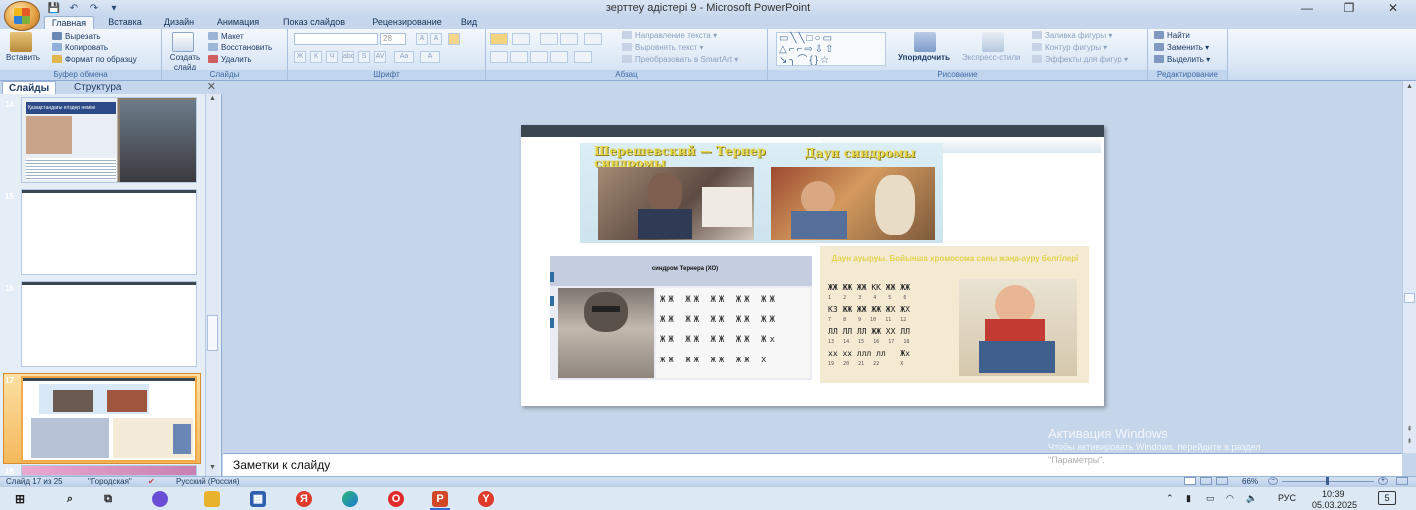 The image size is (1416, 510). Describe the element at coordinates (1273, 481) in the screenshot. I see `zoom-out-icon: −` at that location.